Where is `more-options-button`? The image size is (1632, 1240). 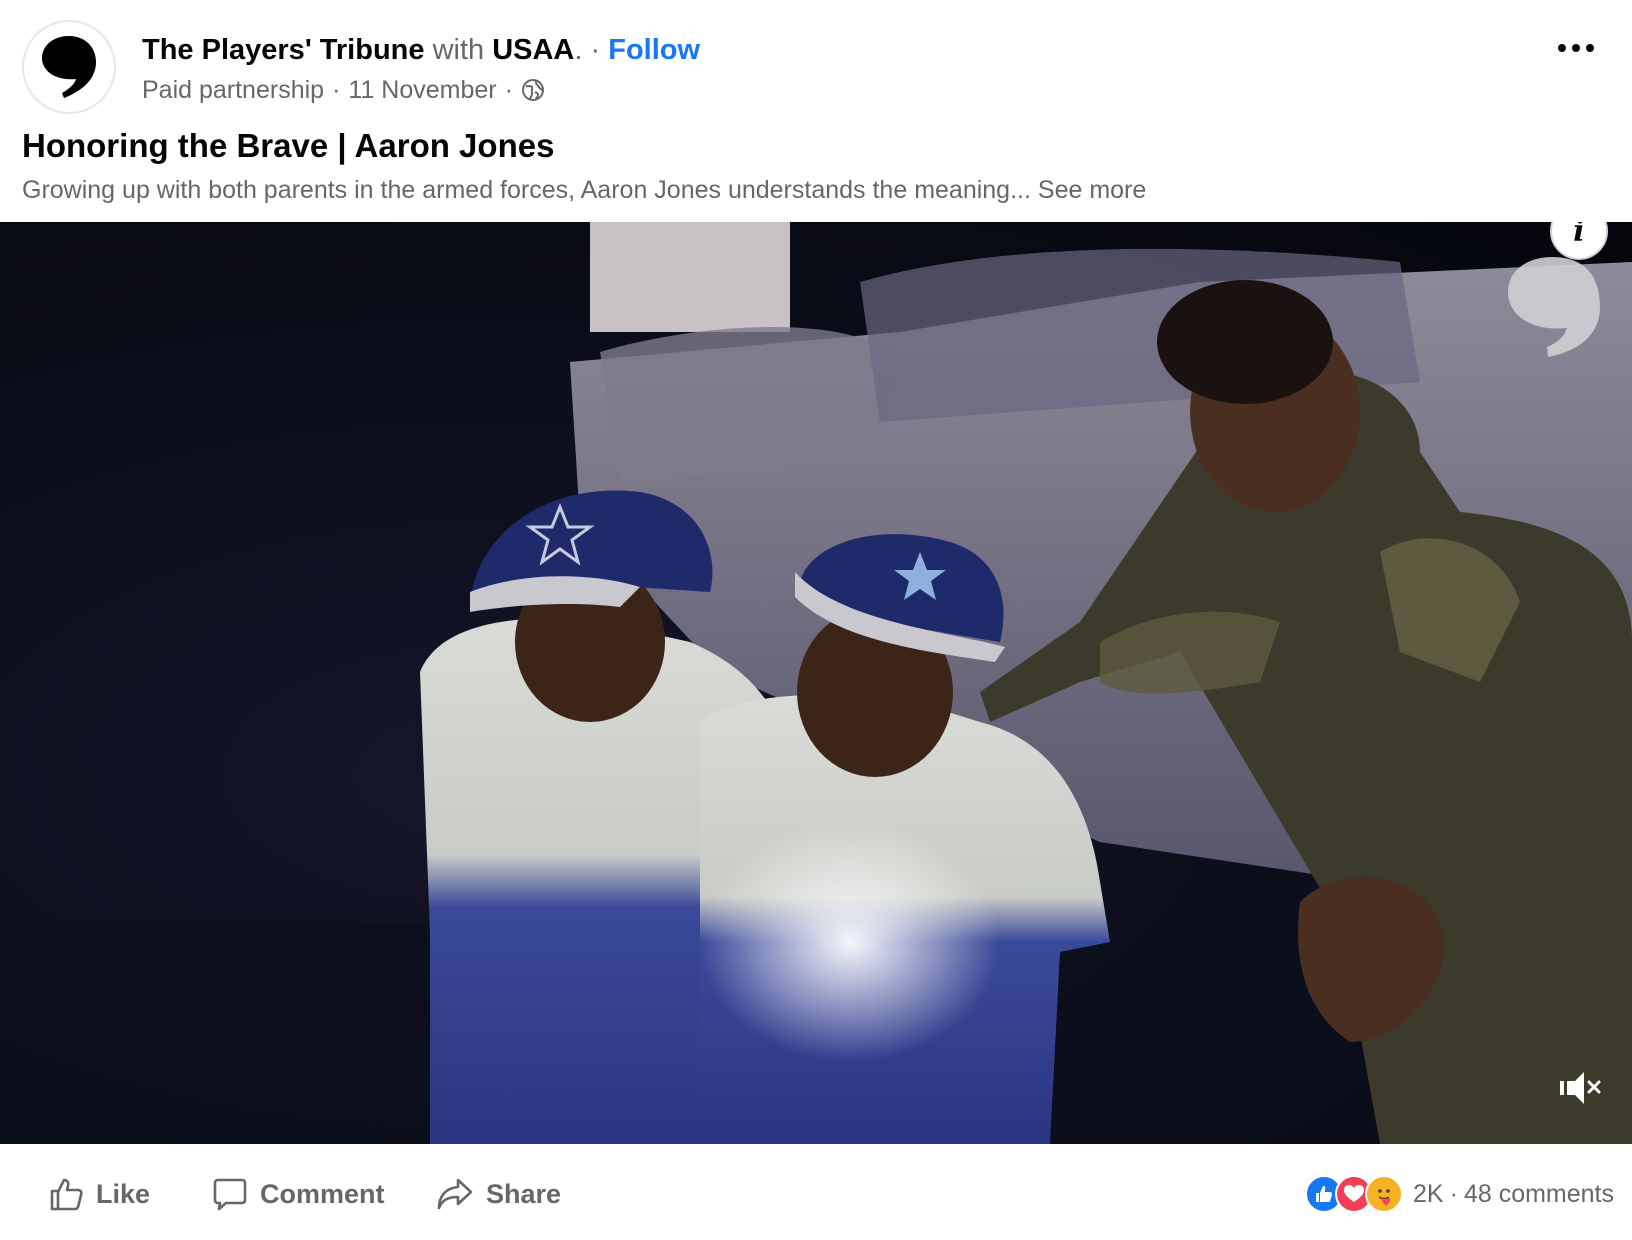
more-options-button is located at coordinates (1576, 48).